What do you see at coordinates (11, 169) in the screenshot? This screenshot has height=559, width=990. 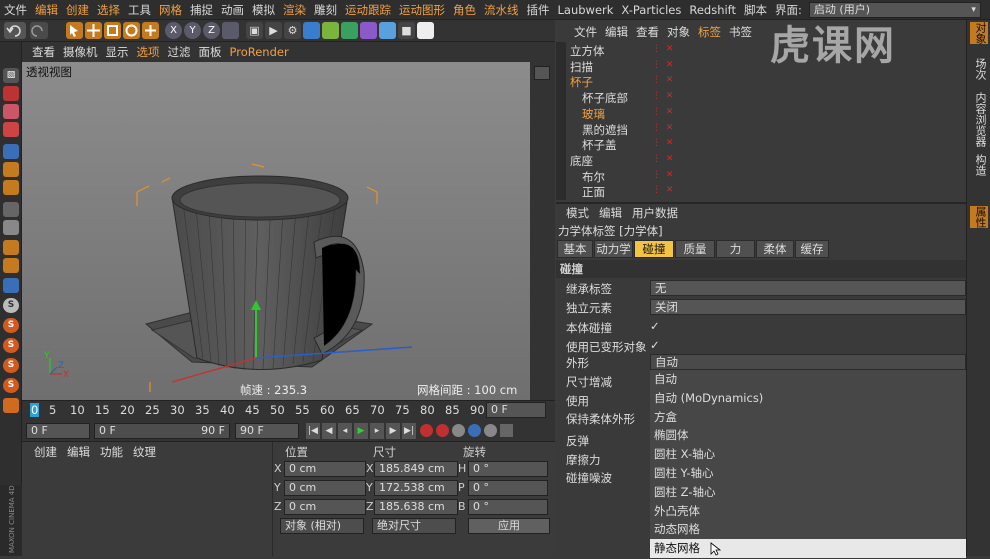 I see `edges-mode-icon` at bounding box center [11, 169].